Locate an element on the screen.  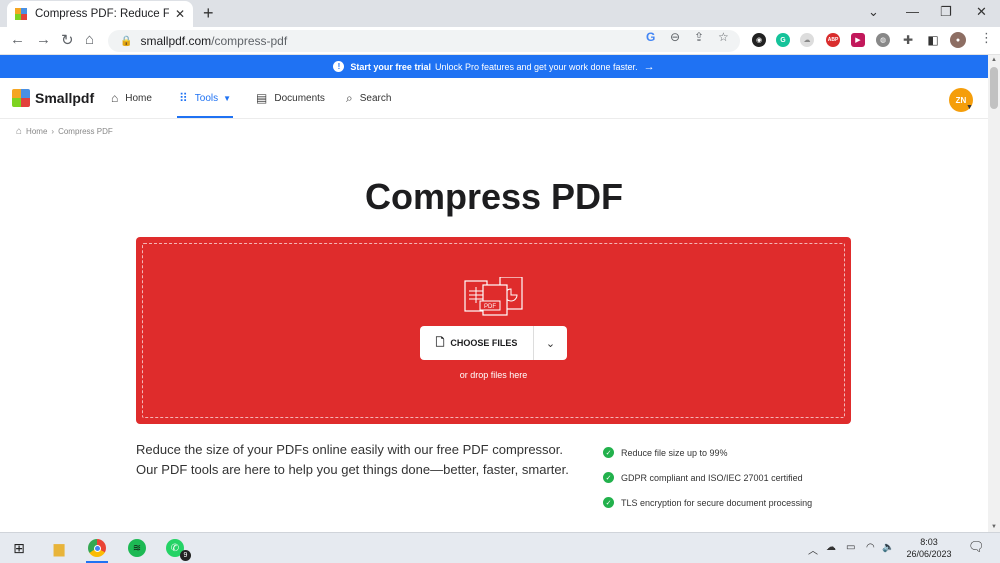
documents-illustration-icon: PDF is located at coordinates (493, 296).